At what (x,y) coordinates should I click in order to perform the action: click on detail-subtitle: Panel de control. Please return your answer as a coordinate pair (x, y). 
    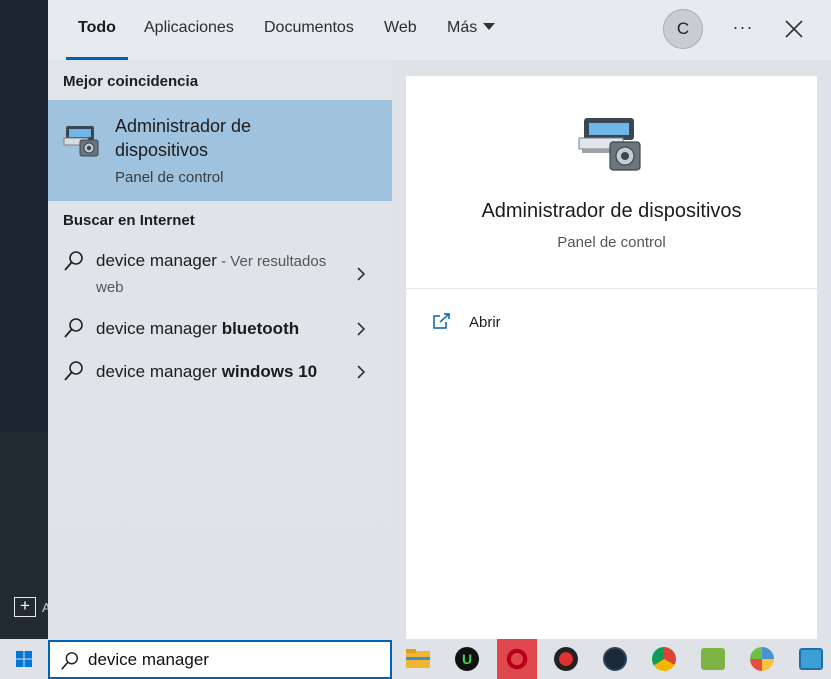
    Looking at the image, I should click on (611, 242).